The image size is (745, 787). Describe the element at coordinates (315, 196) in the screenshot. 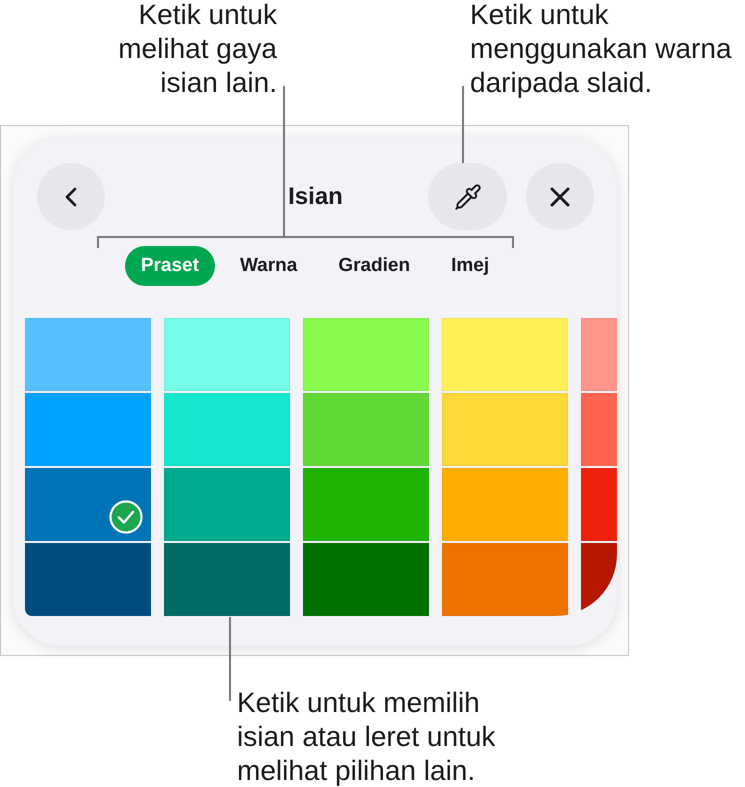

I see `panel-title: Isian` at that location.